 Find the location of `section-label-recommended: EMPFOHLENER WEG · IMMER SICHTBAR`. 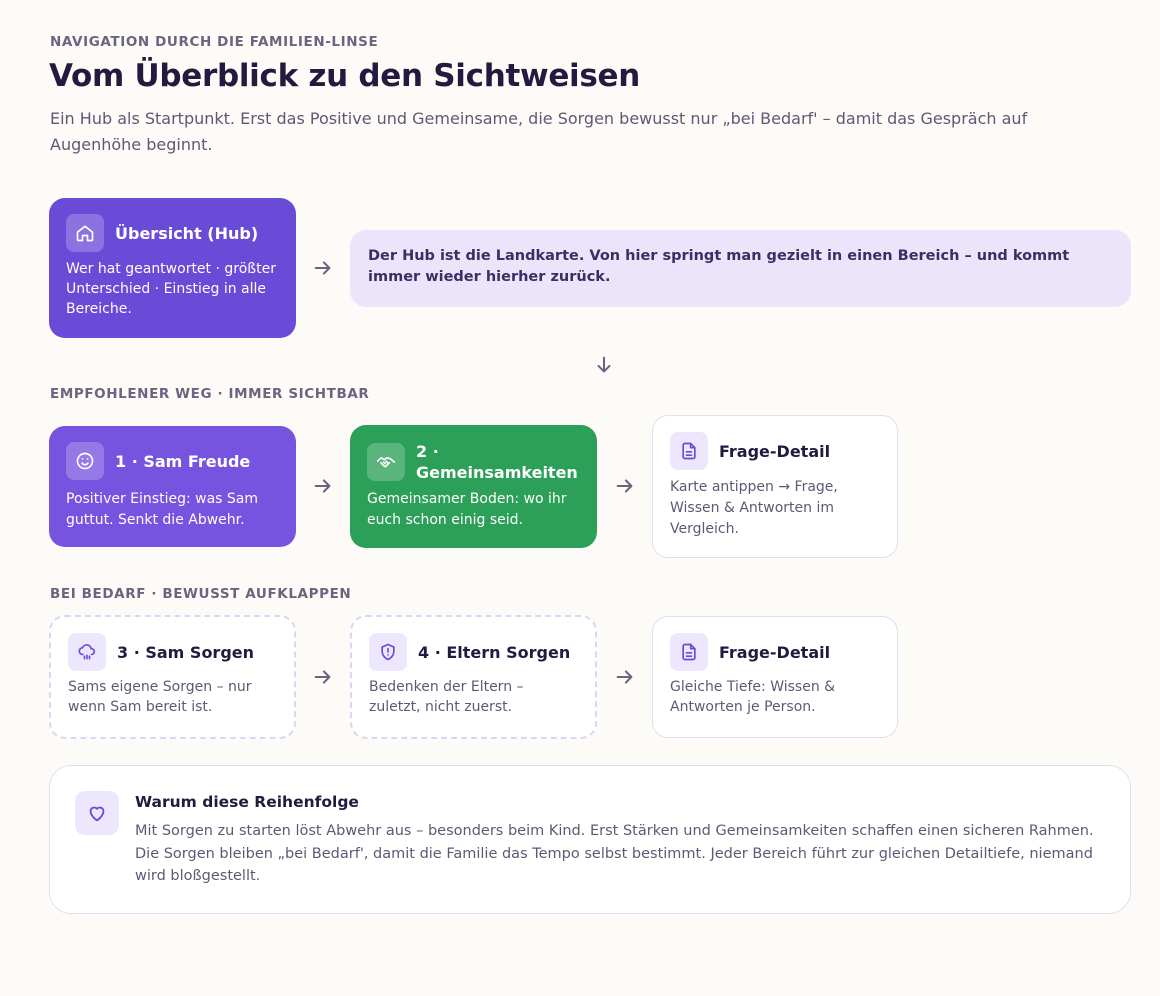

section-label-recommended: EMPFOHLENER WEG · IMMER SICHTBAR is located at coordinates (210, 394).